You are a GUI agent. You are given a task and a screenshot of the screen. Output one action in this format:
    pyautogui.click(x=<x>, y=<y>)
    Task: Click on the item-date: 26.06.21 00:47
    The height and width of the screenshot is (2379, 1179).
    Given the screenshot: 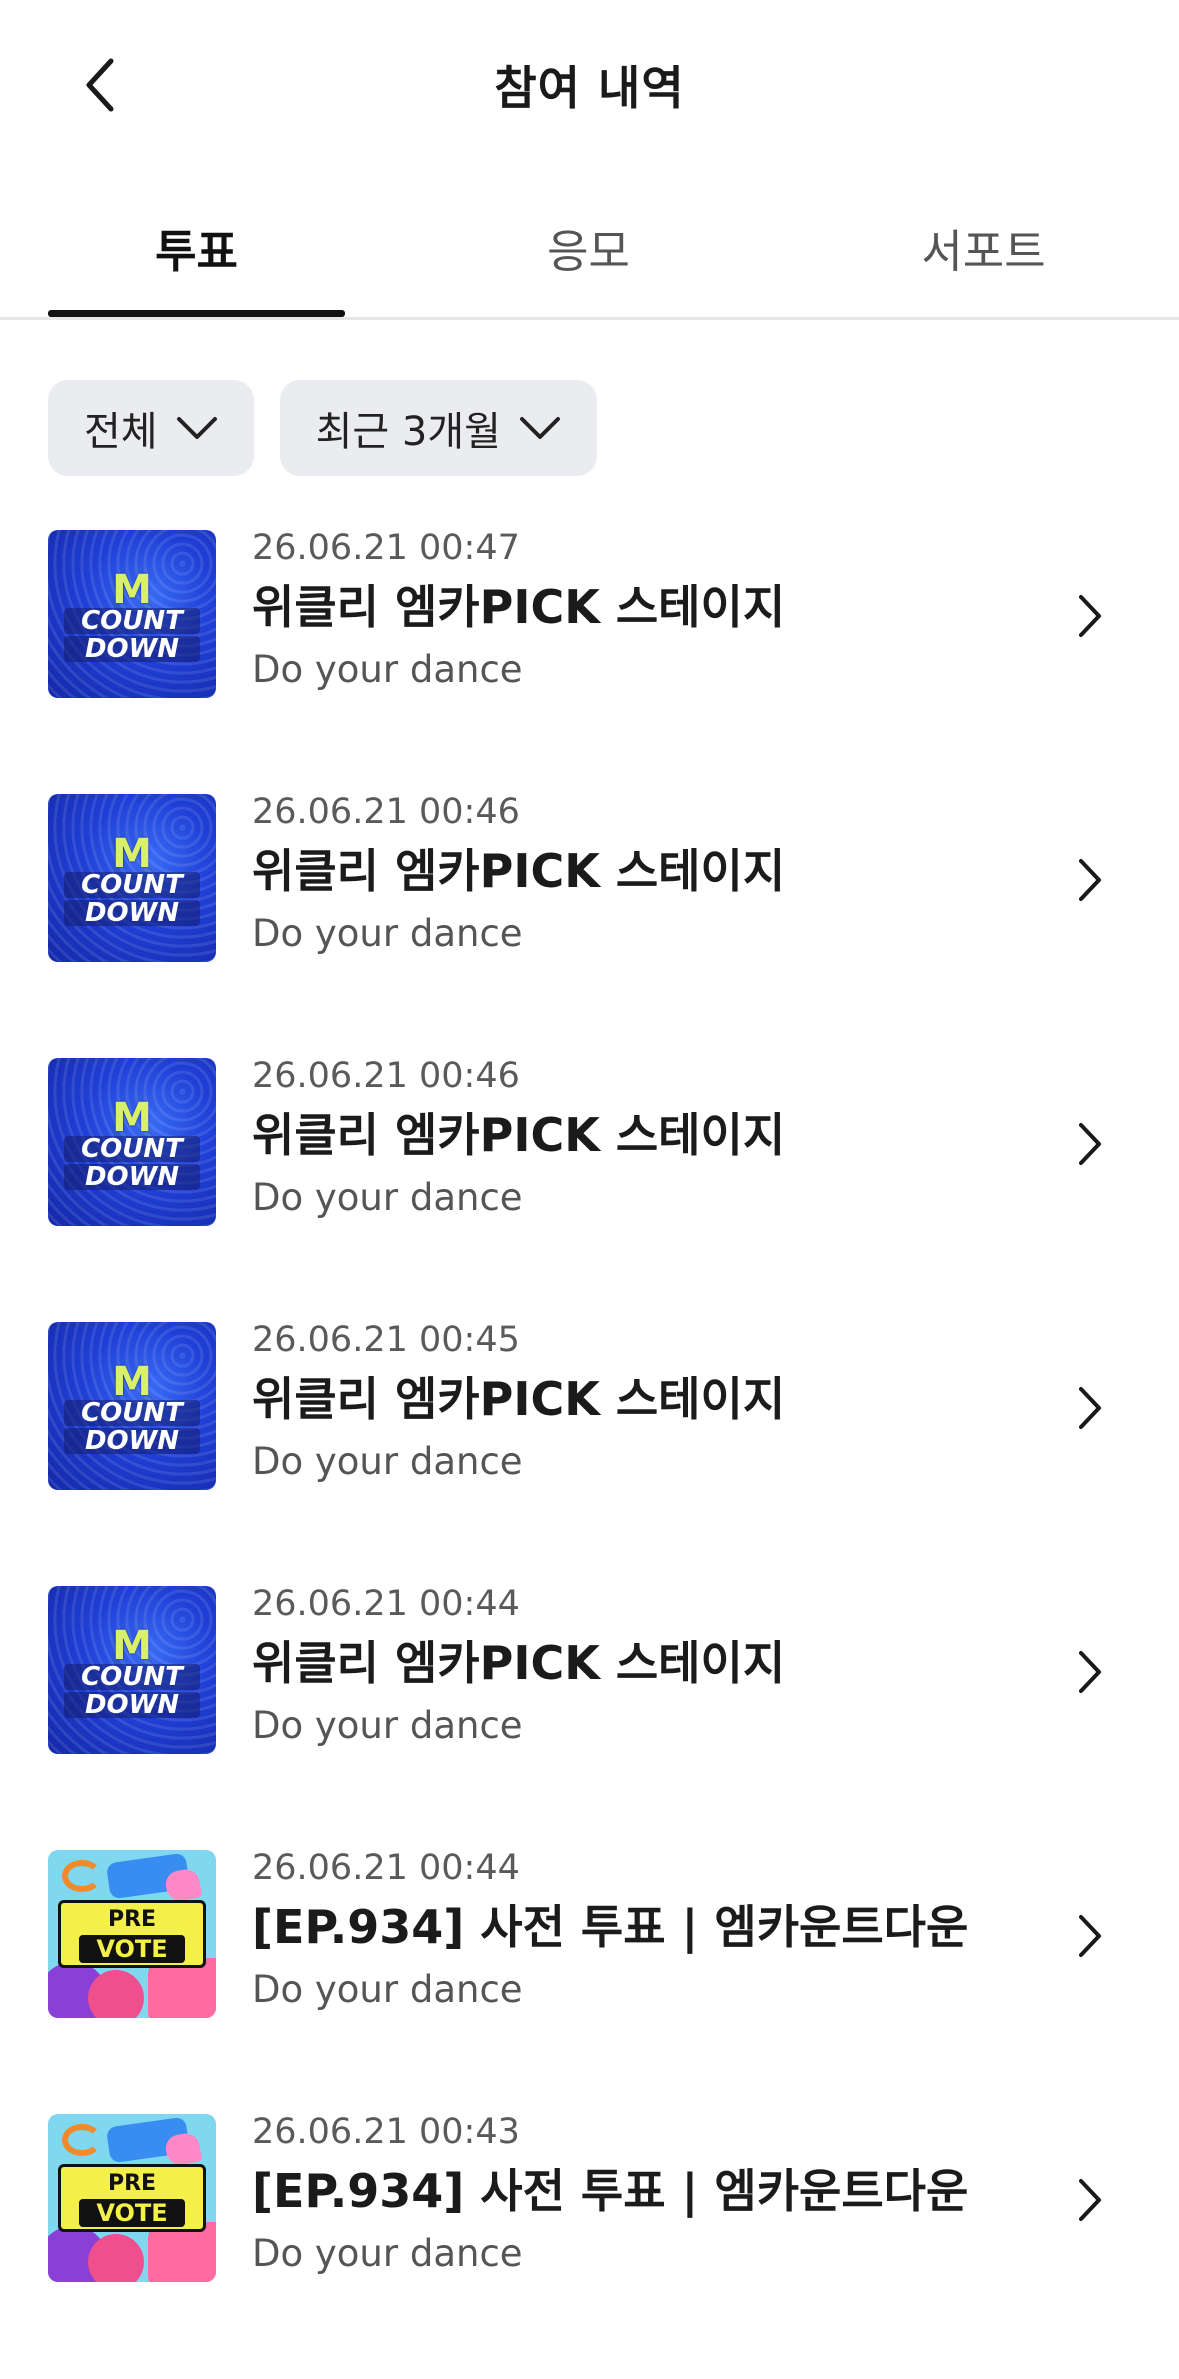 What is the action you would take?
    pyautogui.click(x=386, y=548)
    